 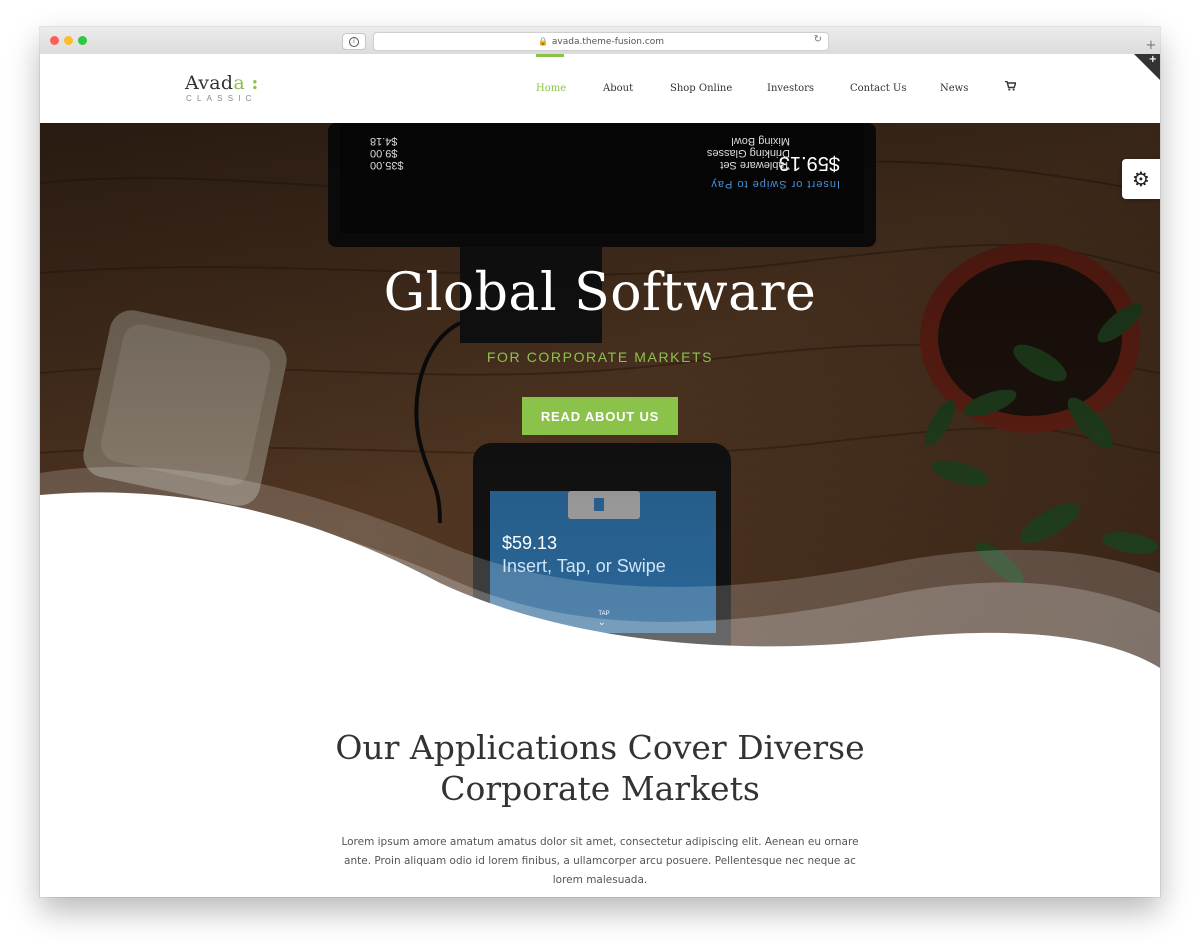 What do you see at coordinates (755, 165) in the screenshot?
I see `screen-item: Tableware Set` at bounding box center [755, 165].